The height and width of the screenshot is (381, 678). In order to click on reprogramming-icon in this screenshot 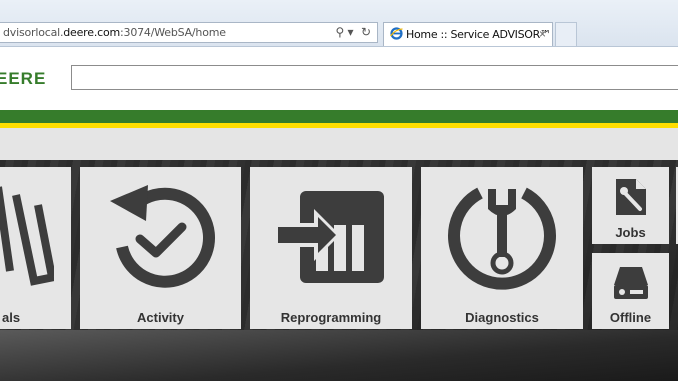, I will do `click(329, 237)`.